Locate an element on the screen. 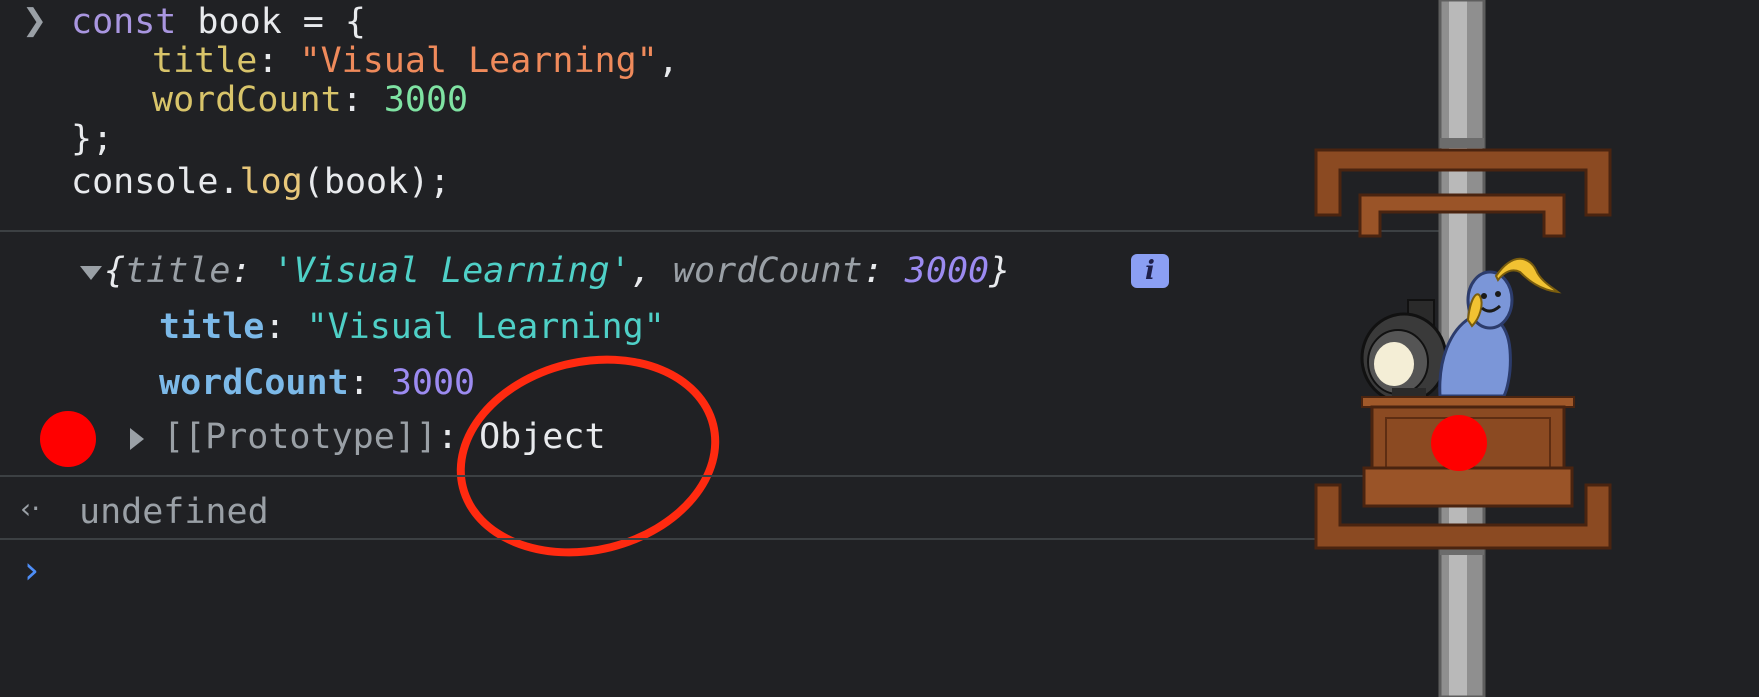 The width and height of the screenshot is (1759, 697). summary-wordcount-key: wordCount is located at coordinates (767, 271).